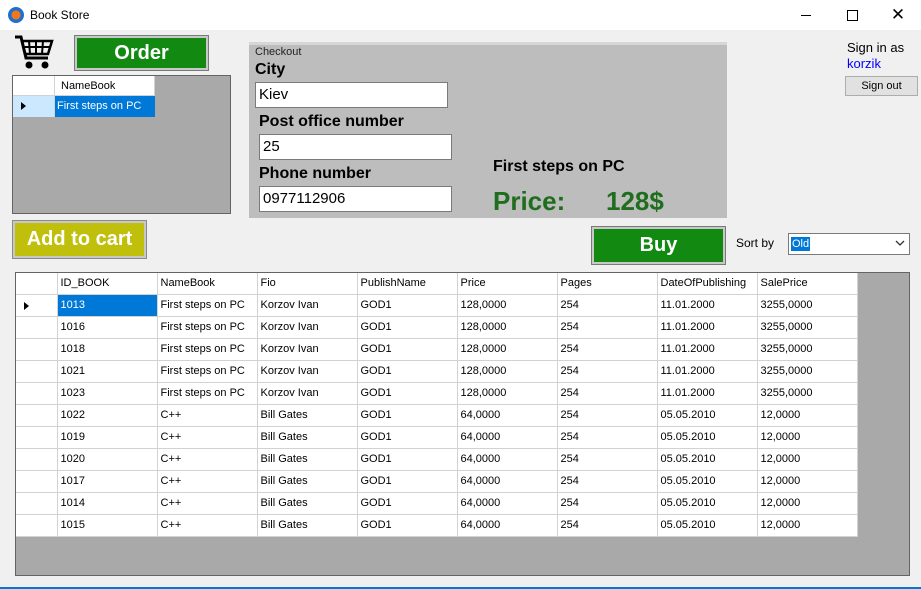 Image resolution: width=921 pixels, height=589 pixels. I want to click on cart-column-header: NameBook, so click(105, 86).